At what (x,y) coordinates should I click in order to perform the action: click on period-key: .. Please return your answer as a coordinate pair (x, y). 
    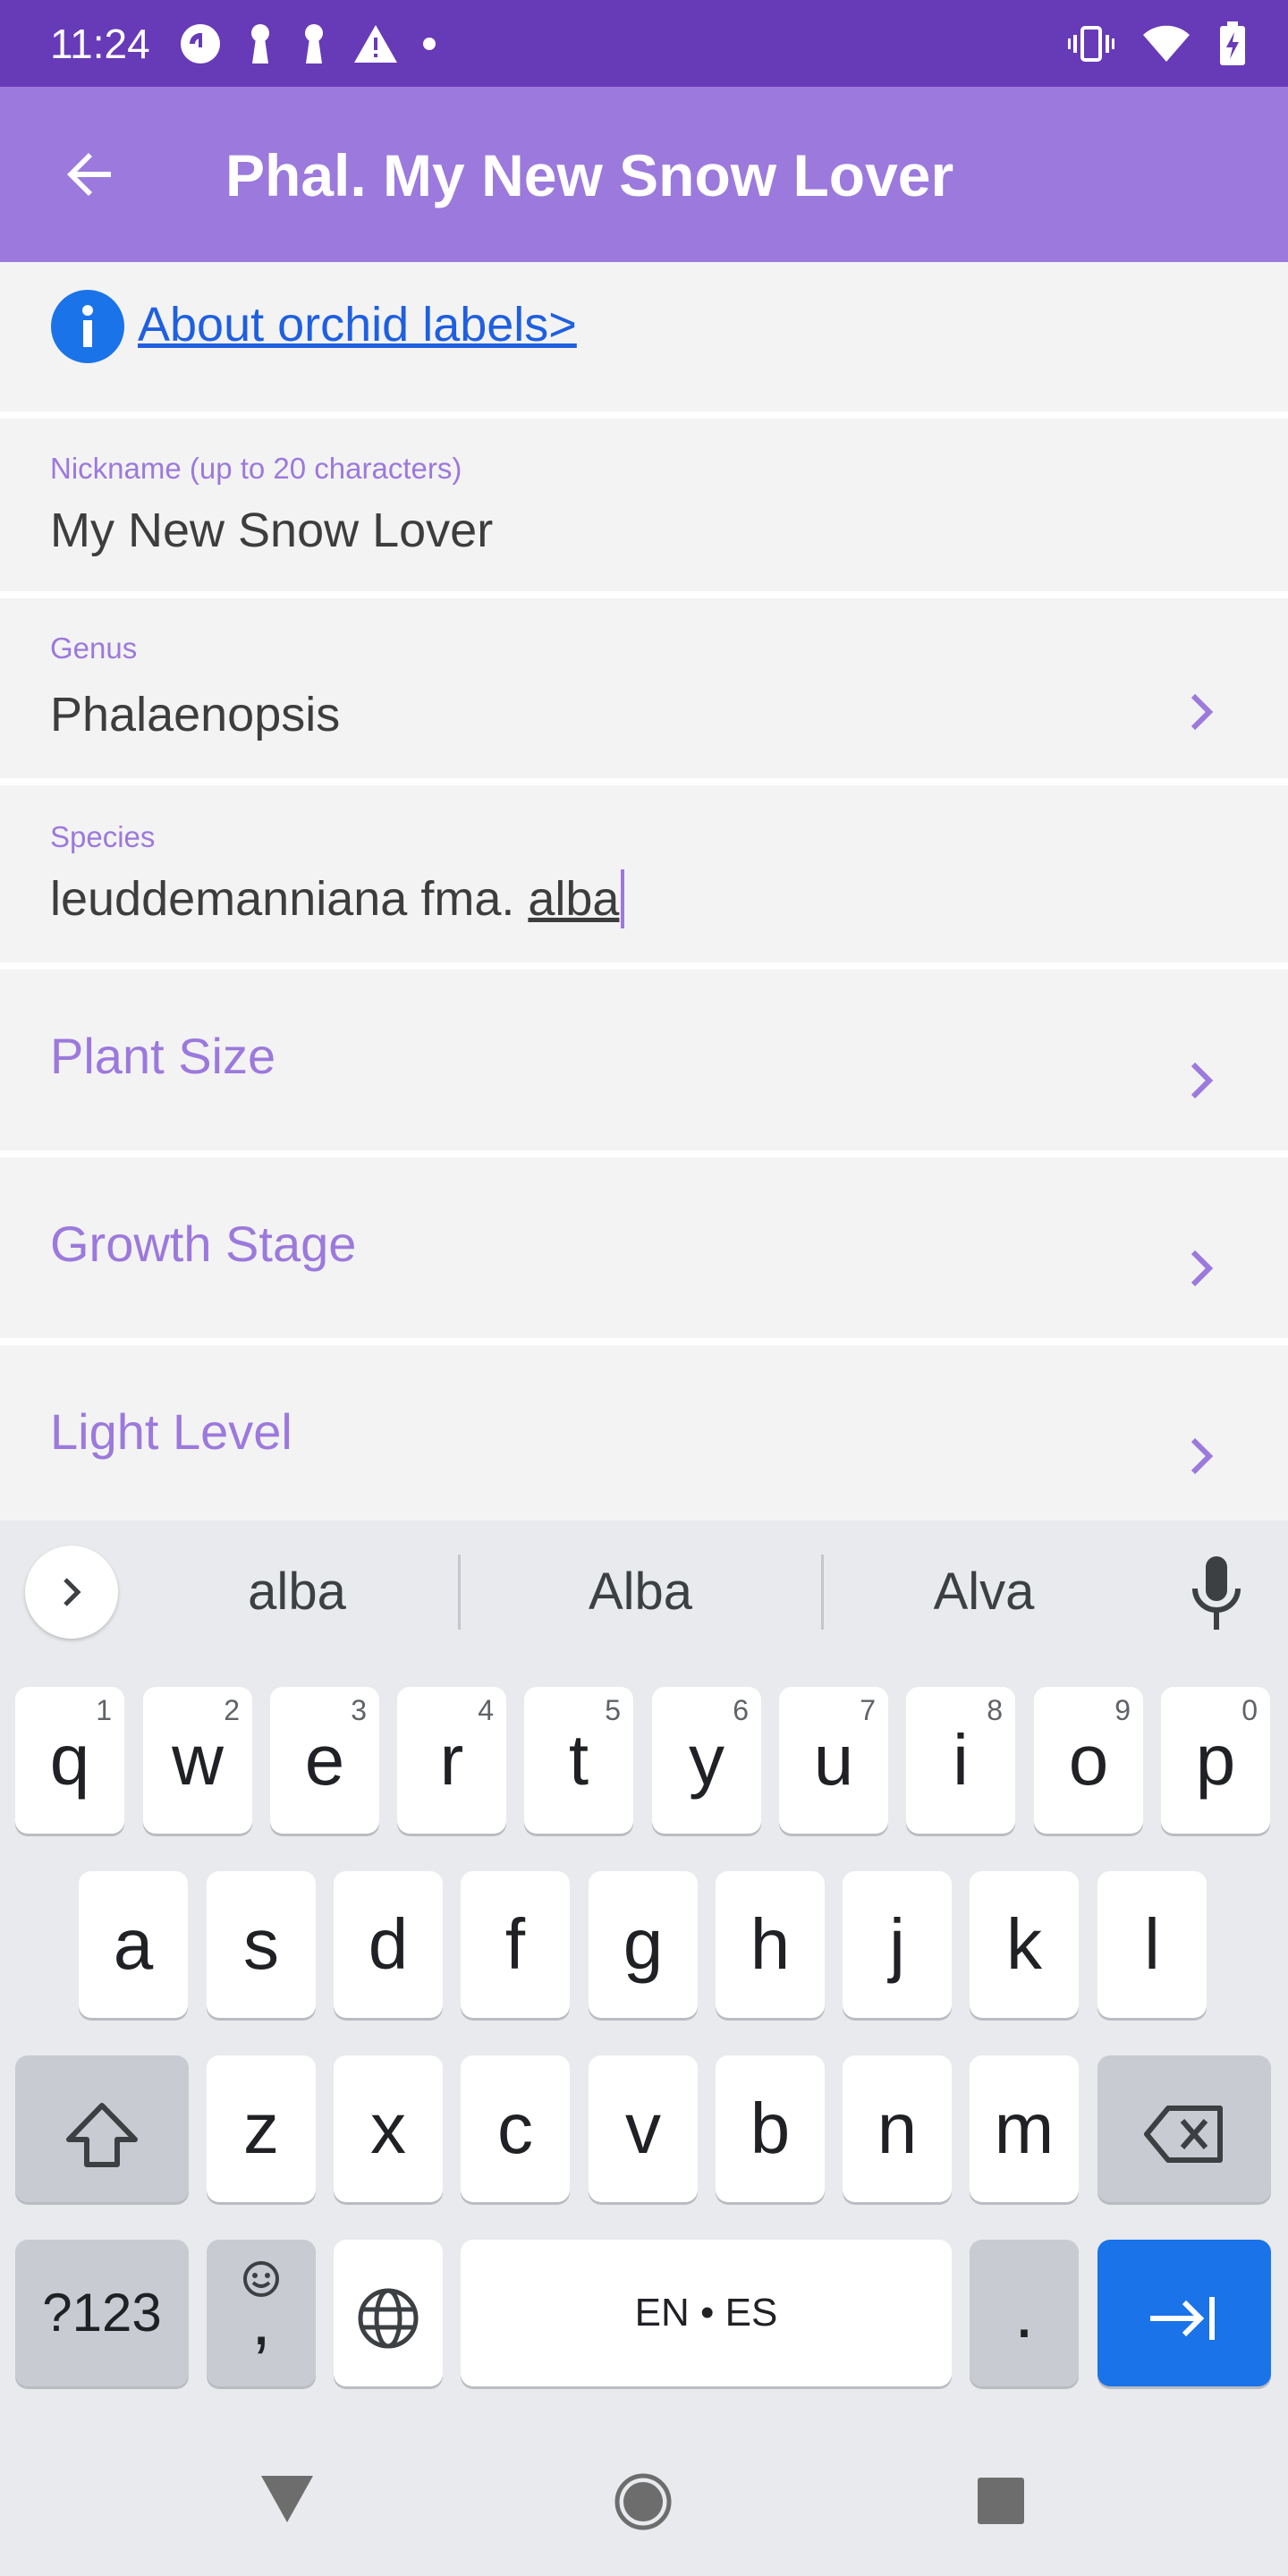
    Looking at the image, I should click on (1024, 2313).